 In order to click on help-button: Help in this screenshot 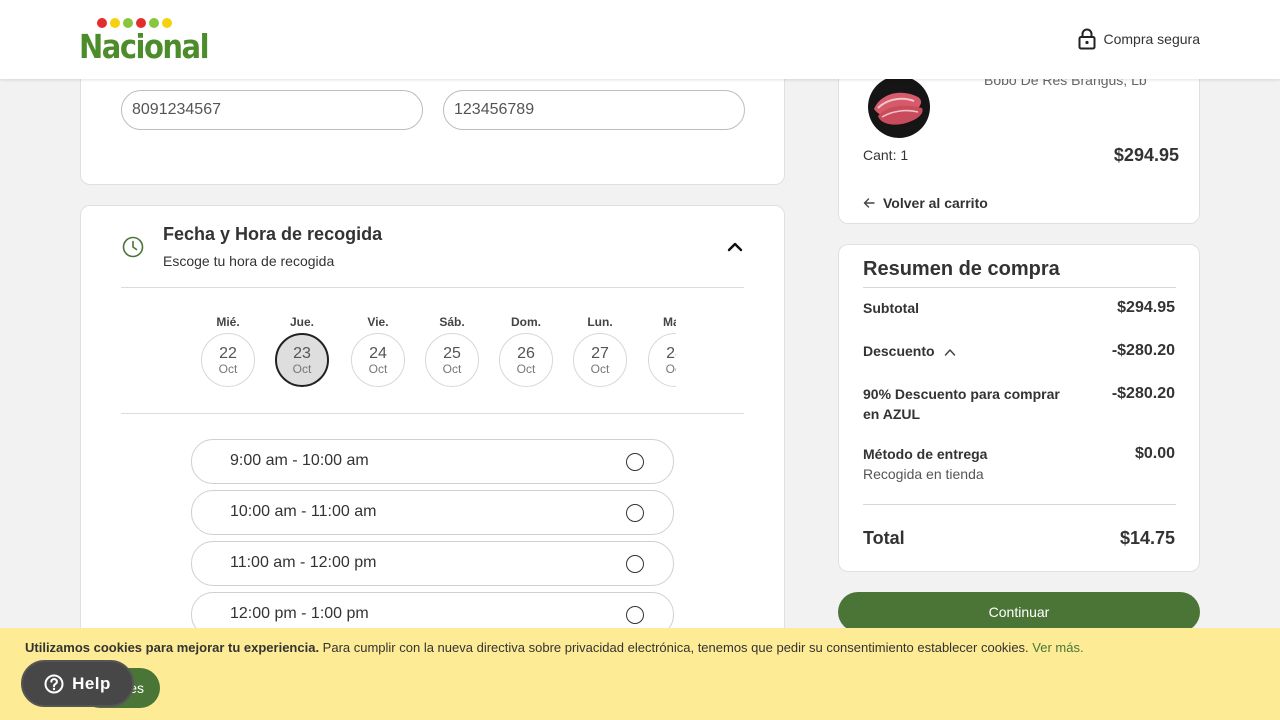, I will do `click(77, 683)`.